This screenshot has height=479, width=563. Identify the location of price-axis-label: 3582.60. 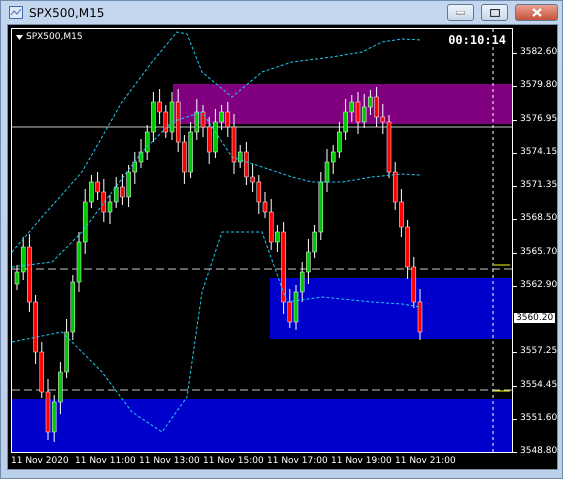
(535, 52).